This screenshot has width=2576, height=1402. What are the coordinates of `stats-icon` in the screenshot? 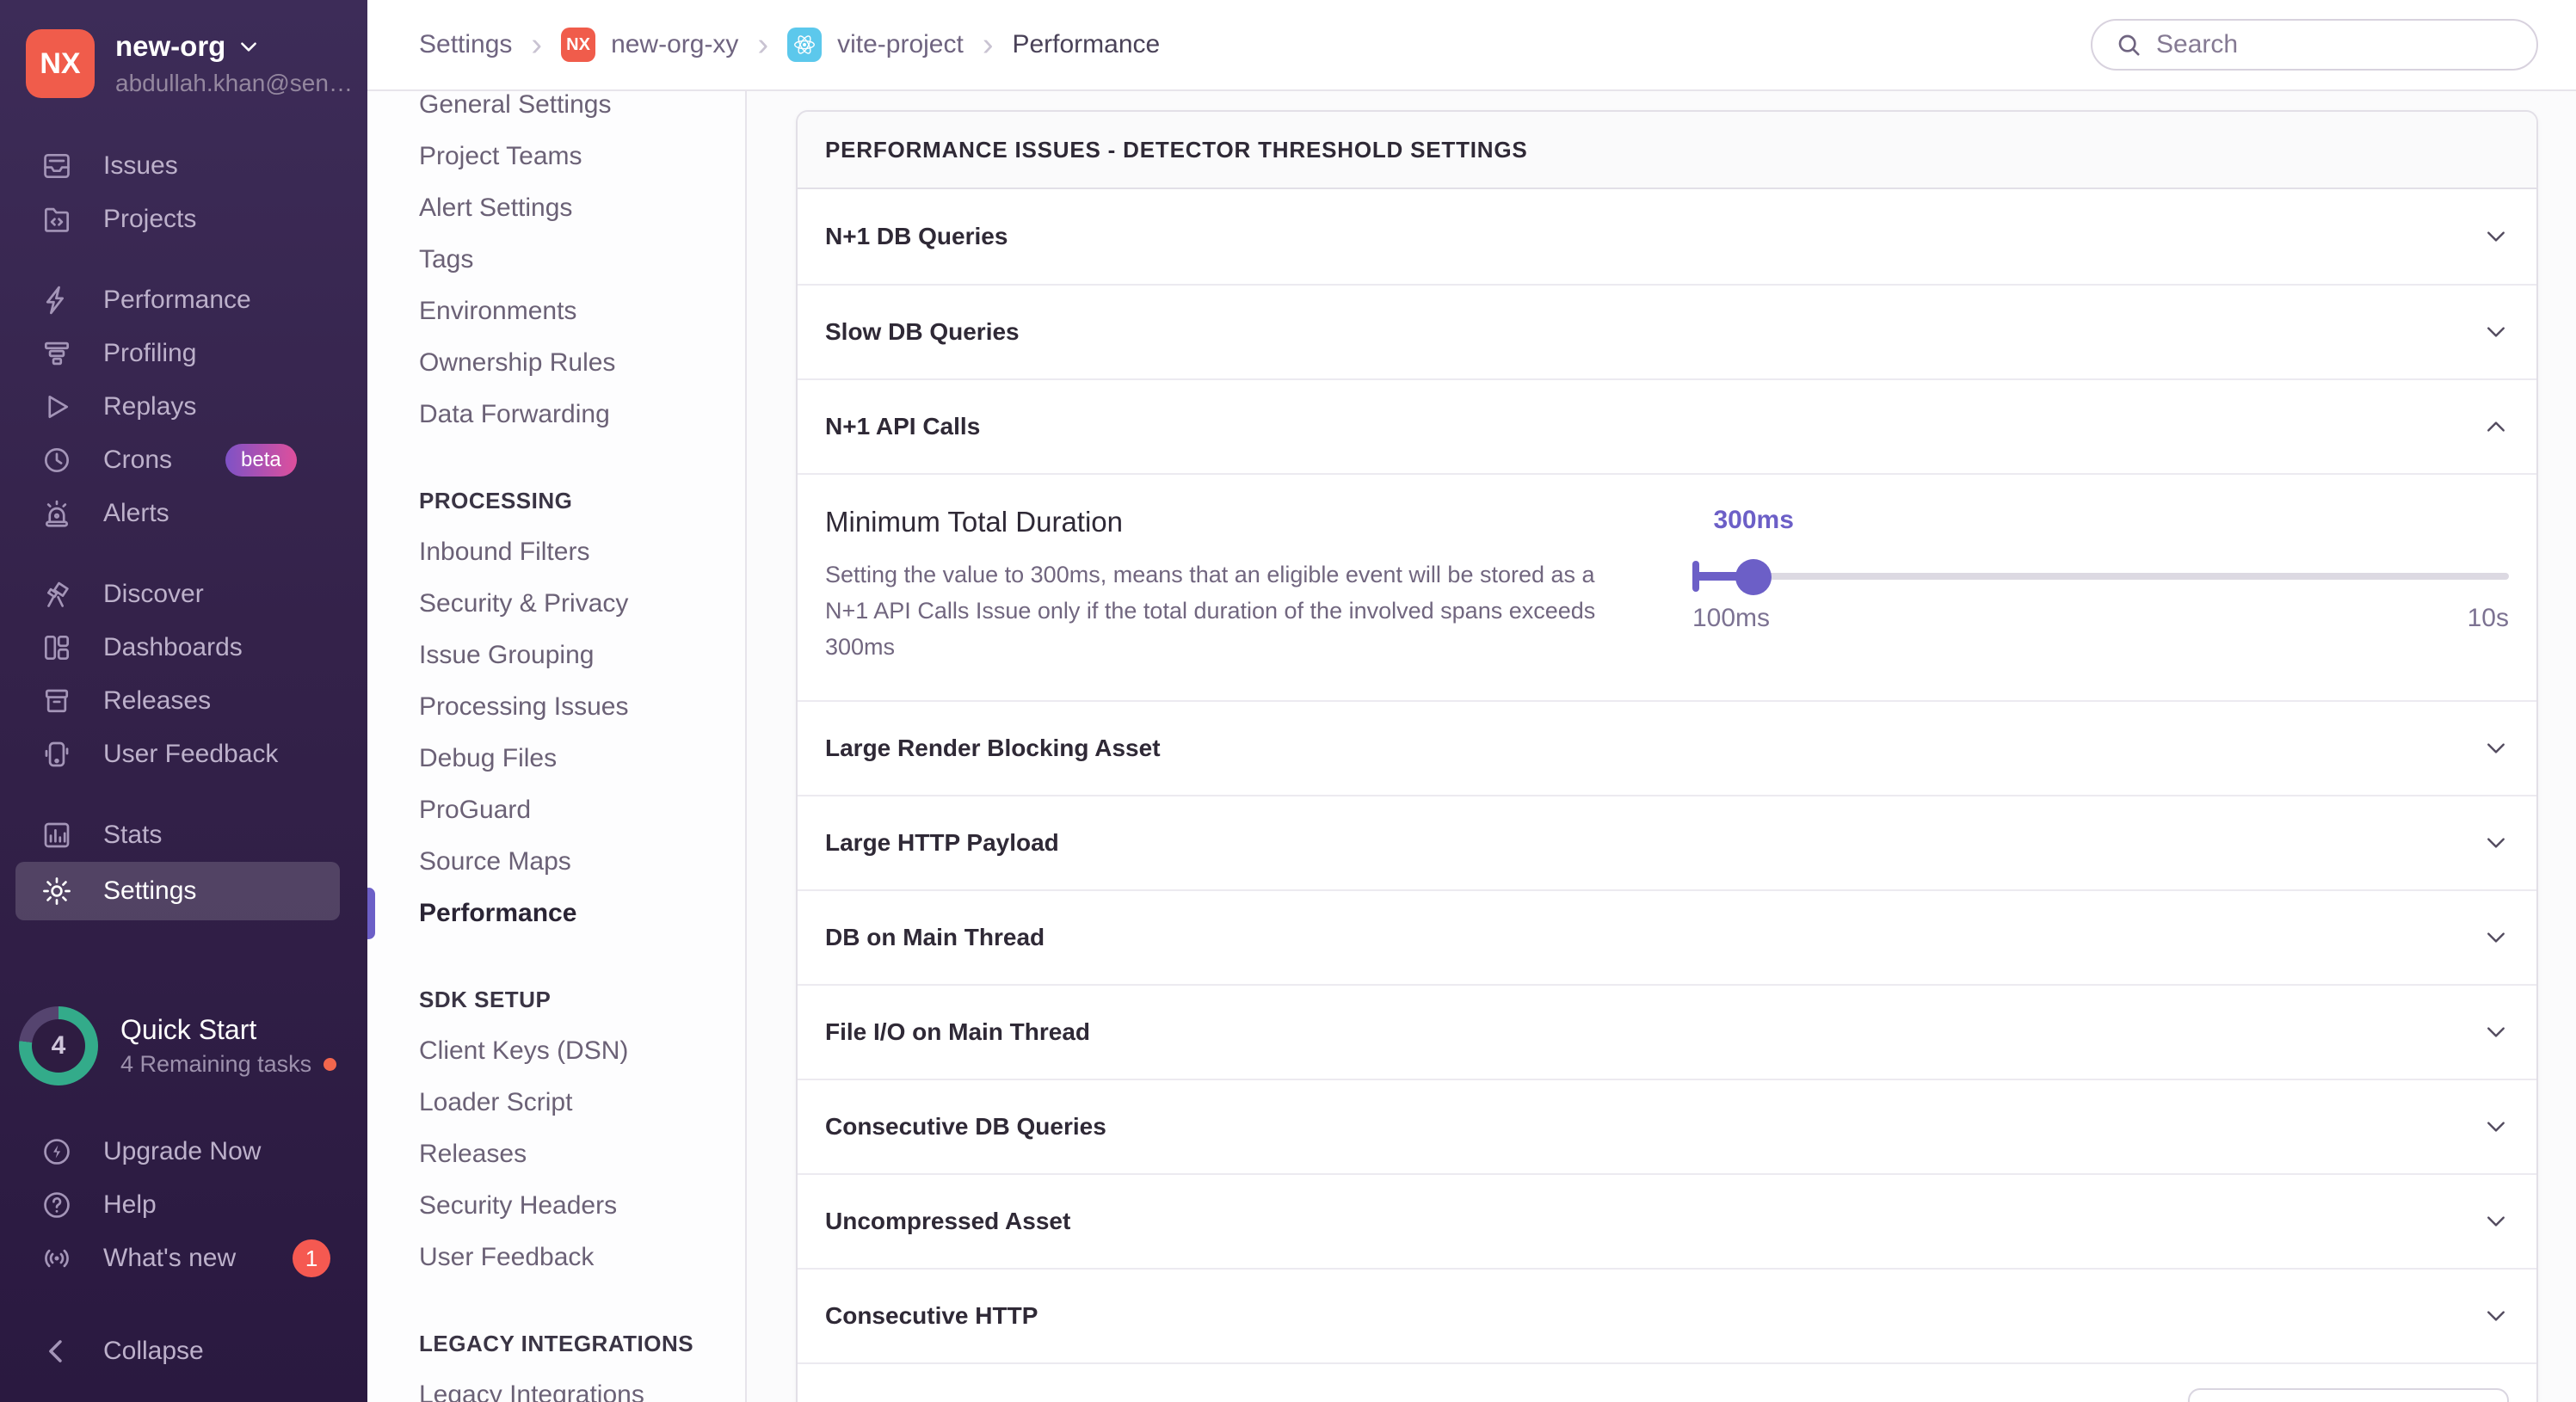 It's located at (57, 835).